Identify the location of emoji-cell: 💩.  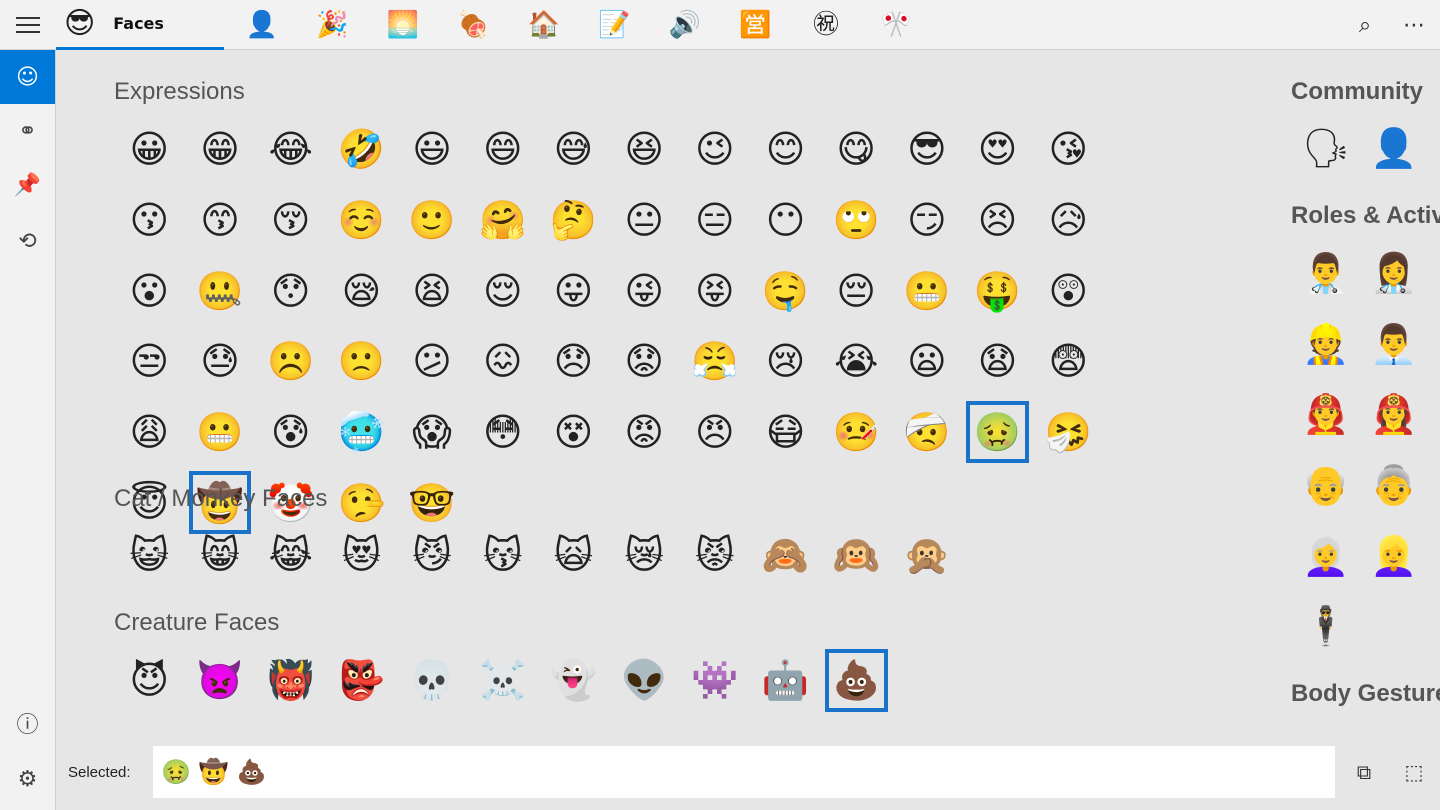
(856, 680).